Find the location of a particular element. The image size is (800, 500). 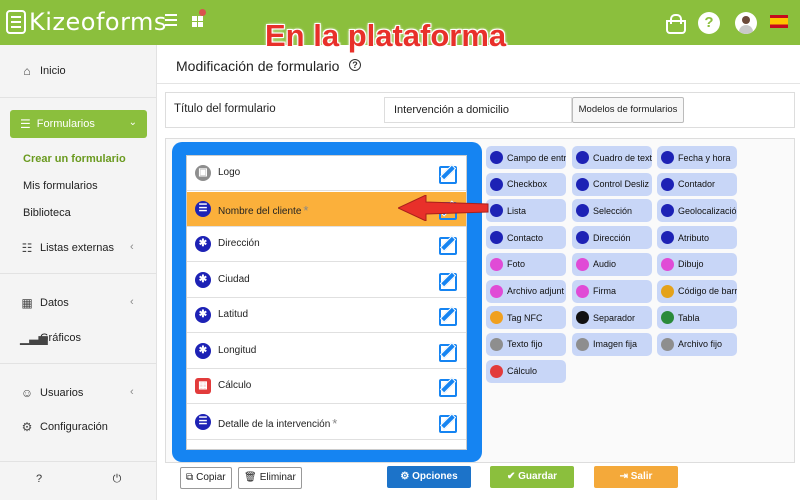

palette-item-label: Archivo adjunt is located at coordinates (536, 291).